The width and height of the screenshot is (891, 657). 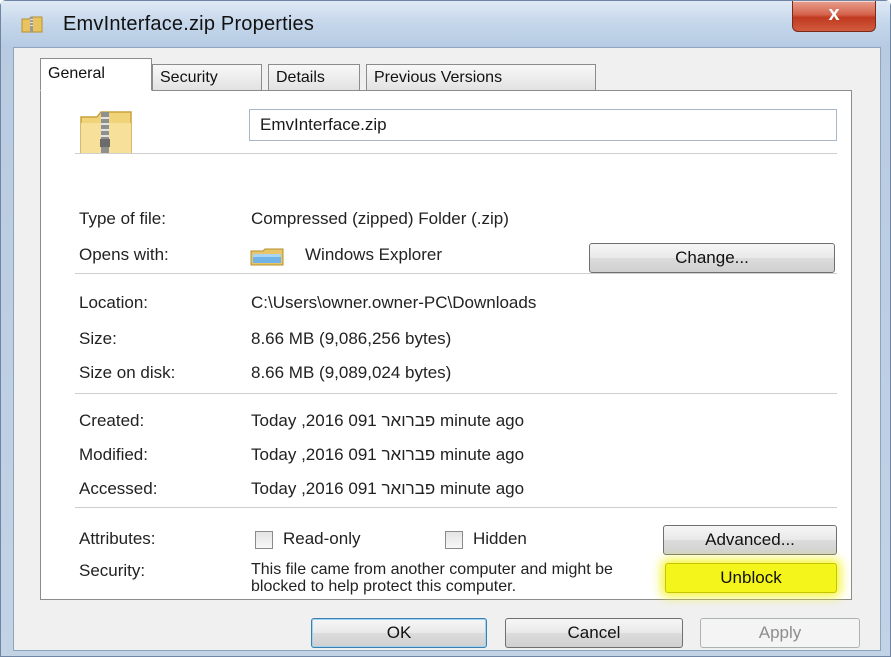 I want to click on unblock-button: Unblock, so click(x=751, y=578).